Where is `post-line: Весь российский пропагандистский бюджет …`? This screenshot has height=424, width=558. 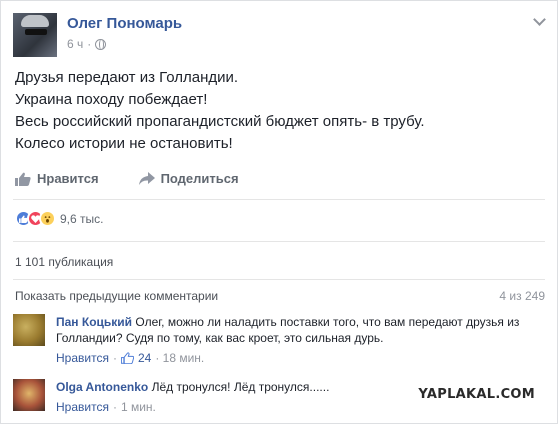
post-line: Весь российский пропагандистский бюджет … is located at coordinates (220, 121).